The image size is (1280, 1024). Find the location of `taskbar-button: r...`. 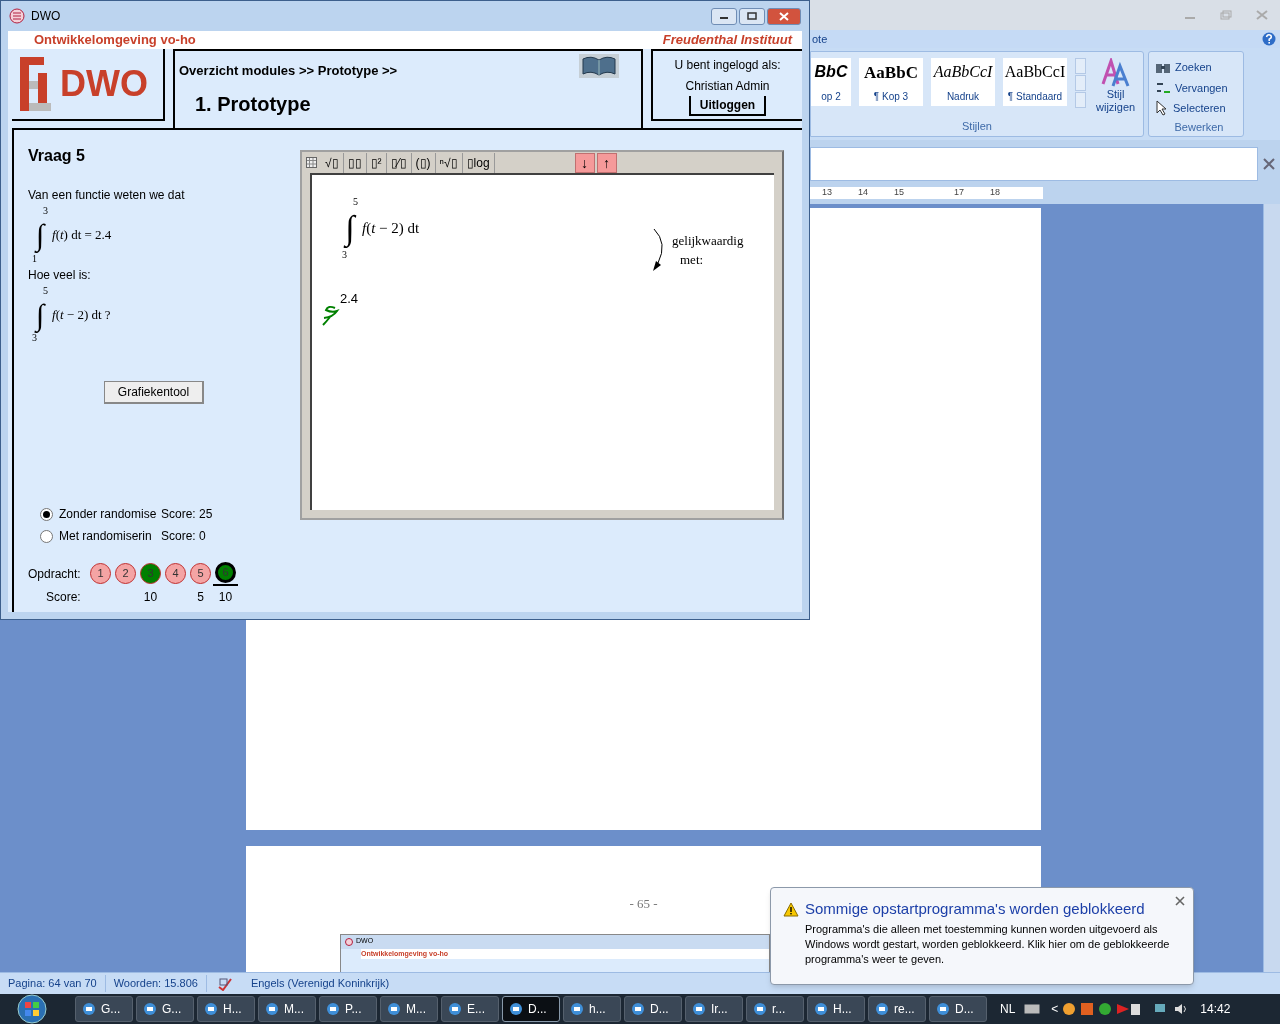

taskbar-button: r... is located at coordinates (775, 1009).